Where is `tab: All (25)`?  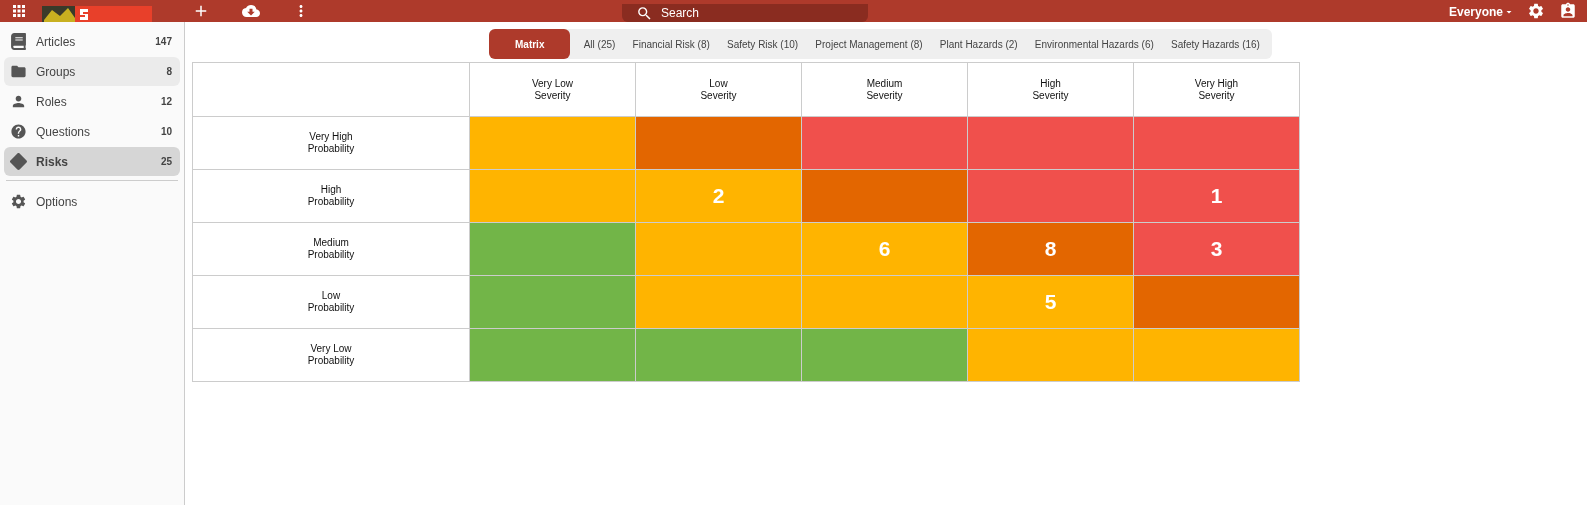
tab: All (25) is located at coordinates (599, 44).